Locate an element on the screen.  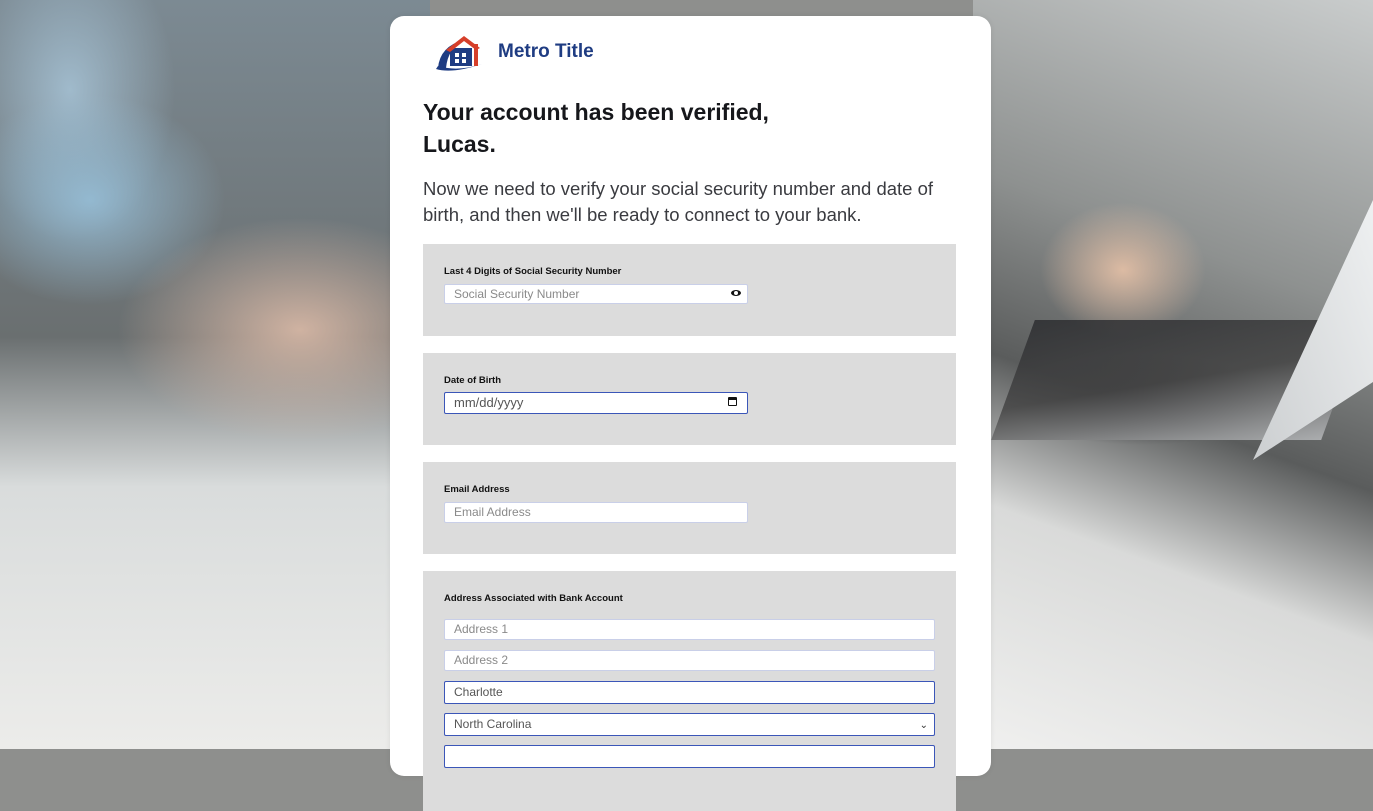
brand-logo: Metro Title is located at coordinates (513, 52).